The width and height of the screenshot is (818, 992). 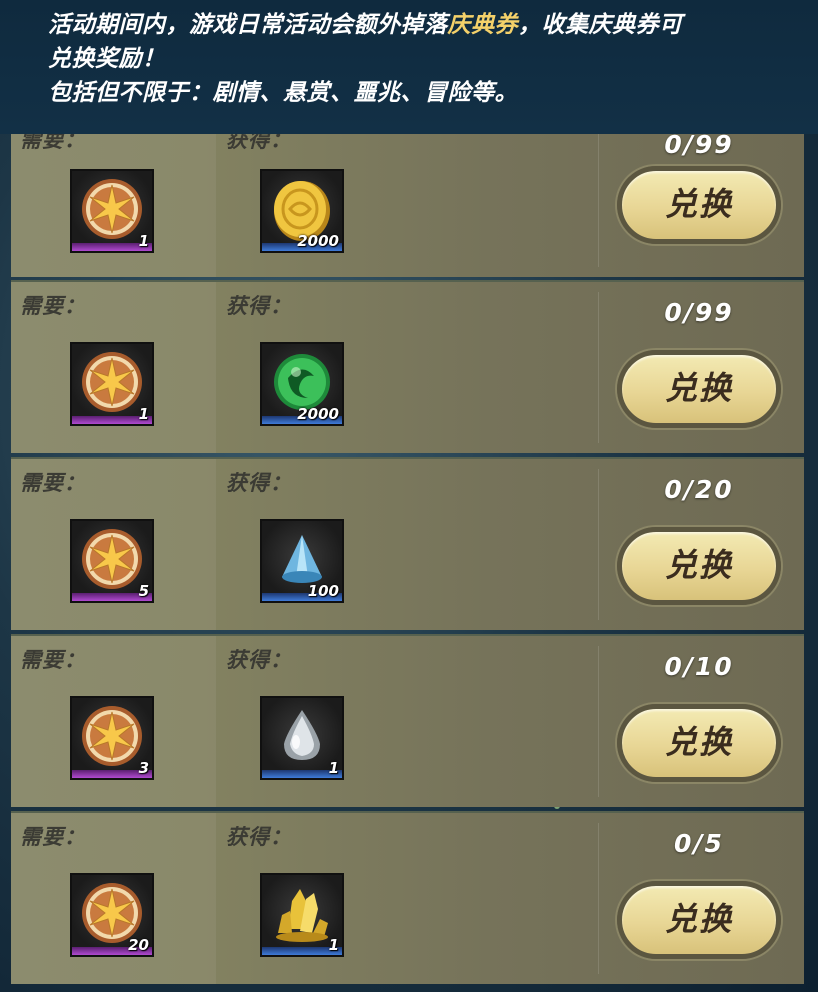 What do you see at coordinates (143, 591) in the screenshot?
I see `cost-quantity: 5` at bounding box center [143, 591].